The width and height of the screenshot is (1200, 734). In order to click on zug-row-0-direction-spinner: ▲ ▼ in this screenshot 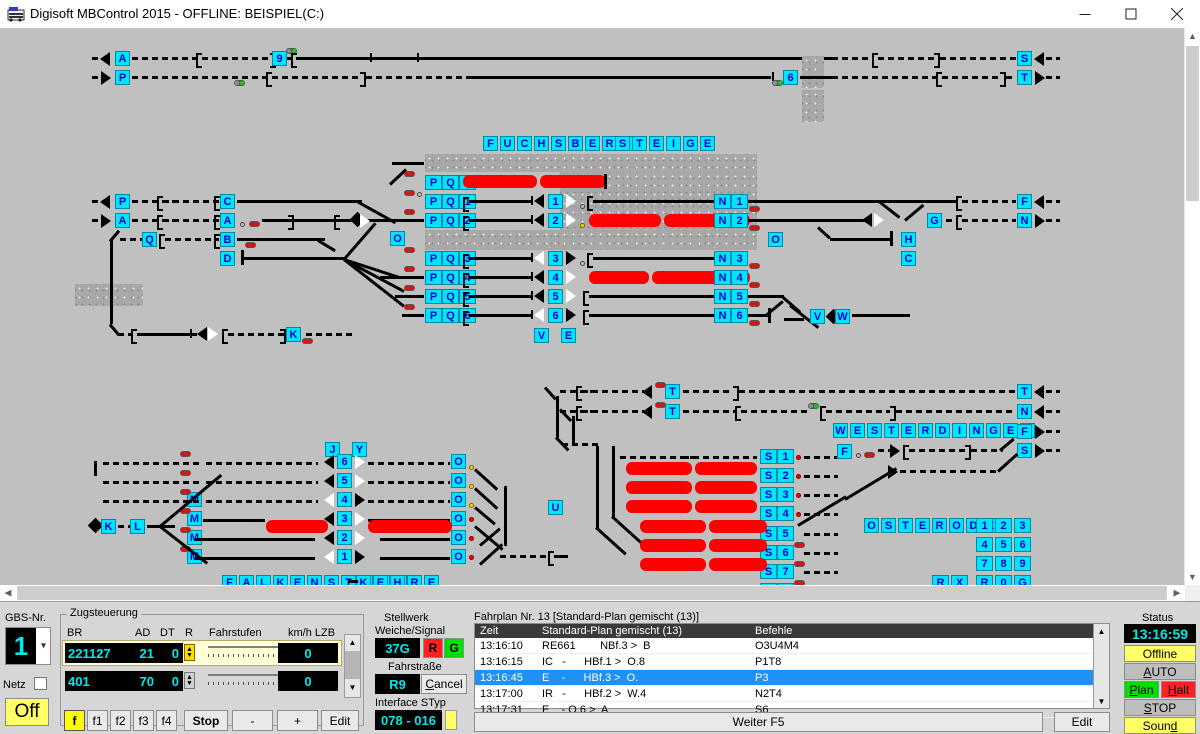, I will do `click(189, 652)`.